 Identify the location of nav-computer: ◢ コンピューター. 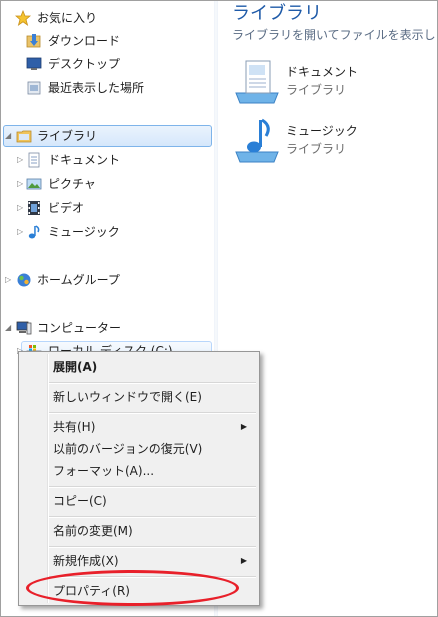
(106, 328).